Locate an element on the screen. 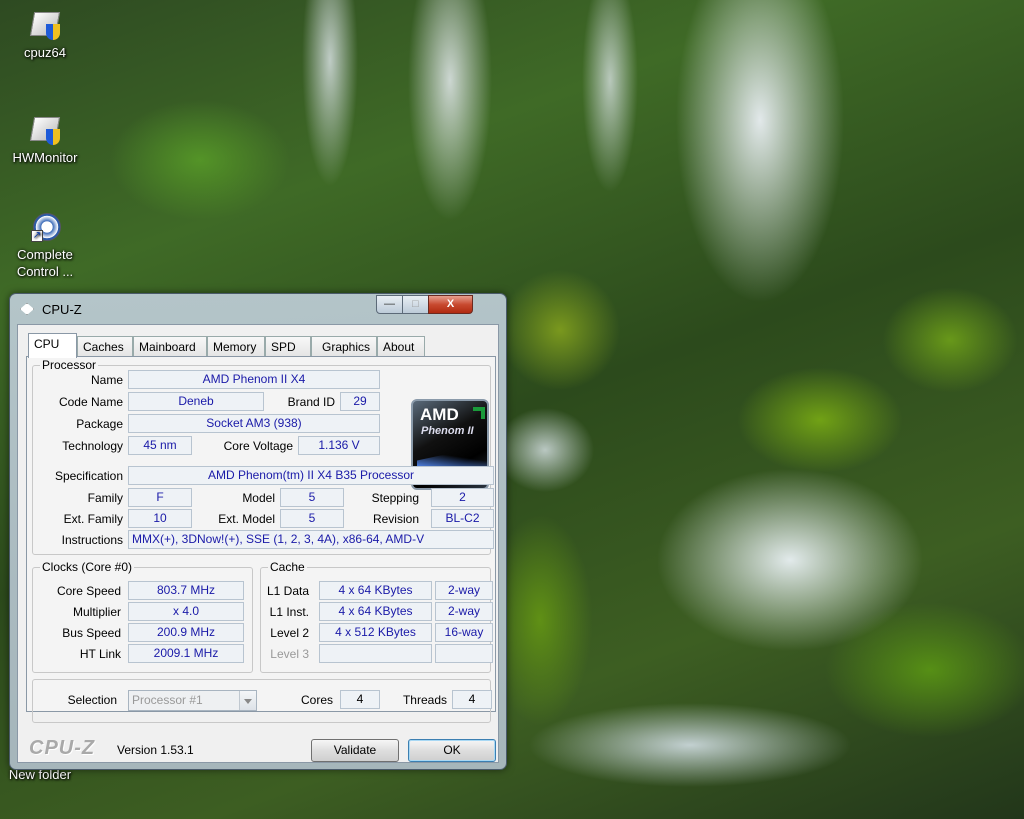  close-button: X is located at coordinates (450, 304).